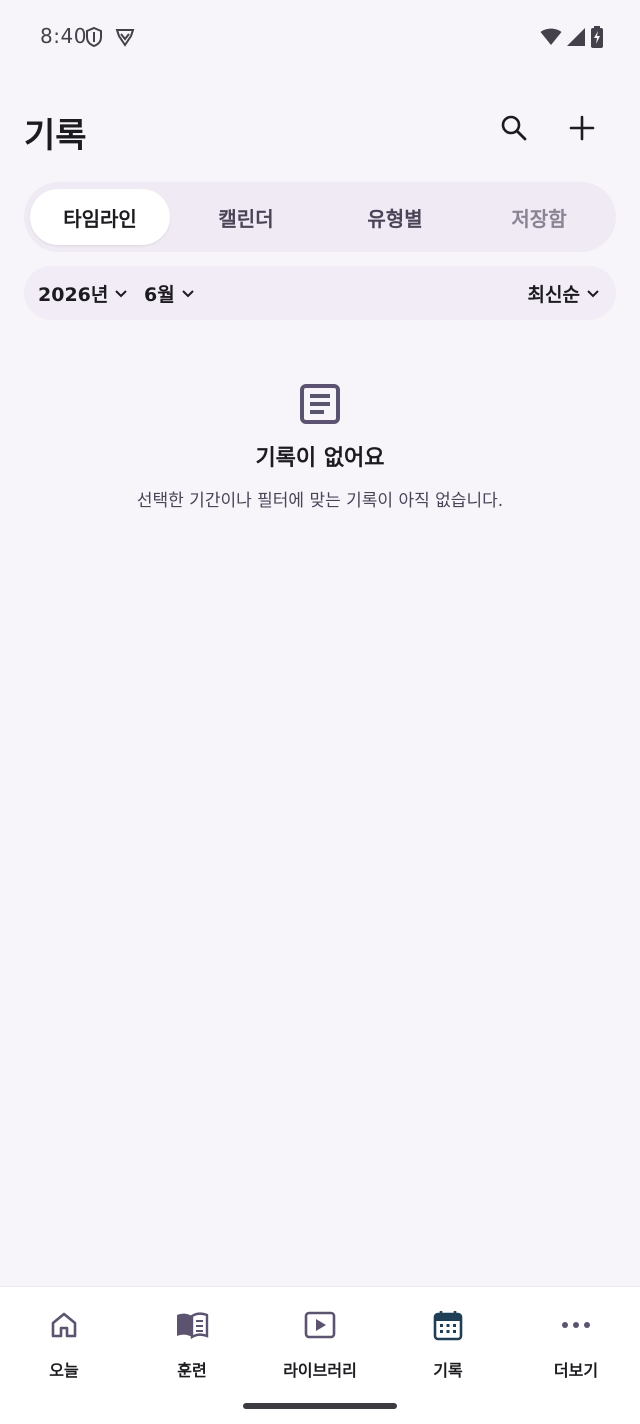  I want to click on play-icon, so click(320, 1325).